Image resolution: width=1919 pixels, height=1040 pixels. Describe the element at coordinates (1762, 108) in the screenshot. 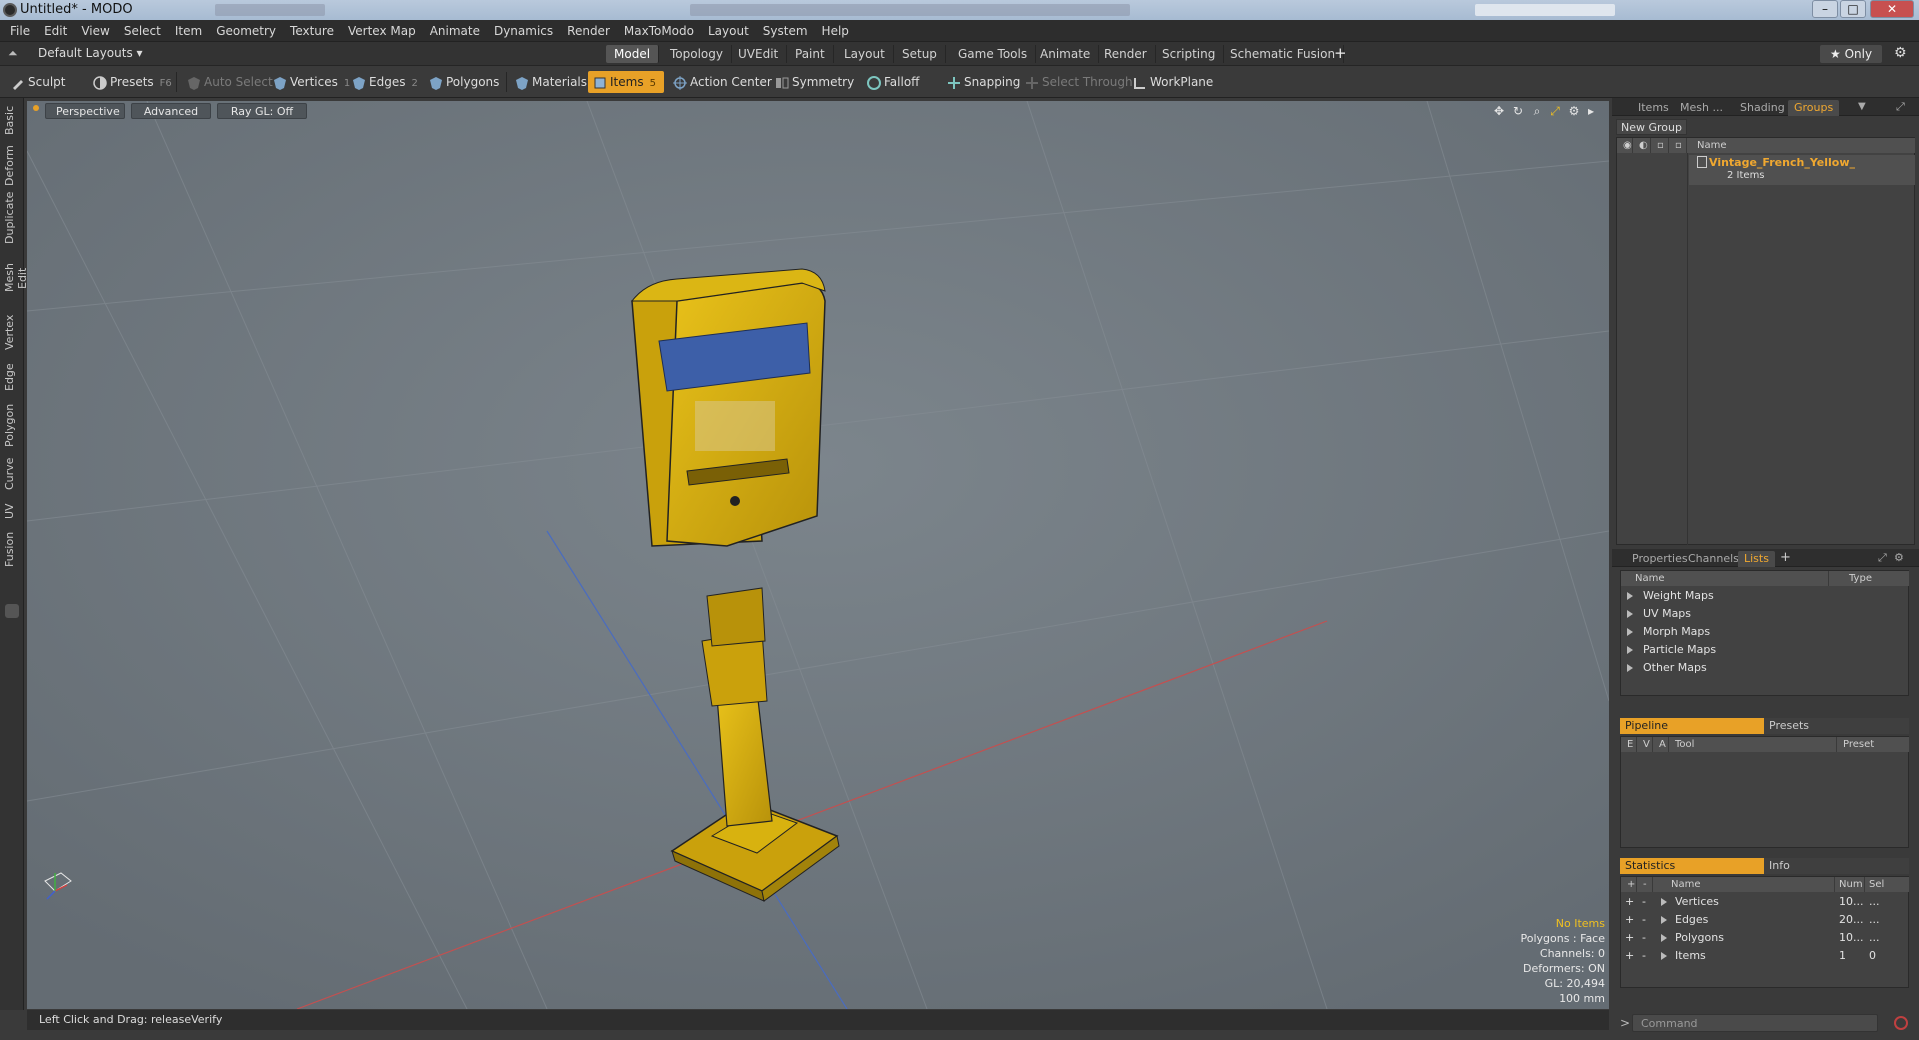

I see `tab-shading: Shading` at that location.